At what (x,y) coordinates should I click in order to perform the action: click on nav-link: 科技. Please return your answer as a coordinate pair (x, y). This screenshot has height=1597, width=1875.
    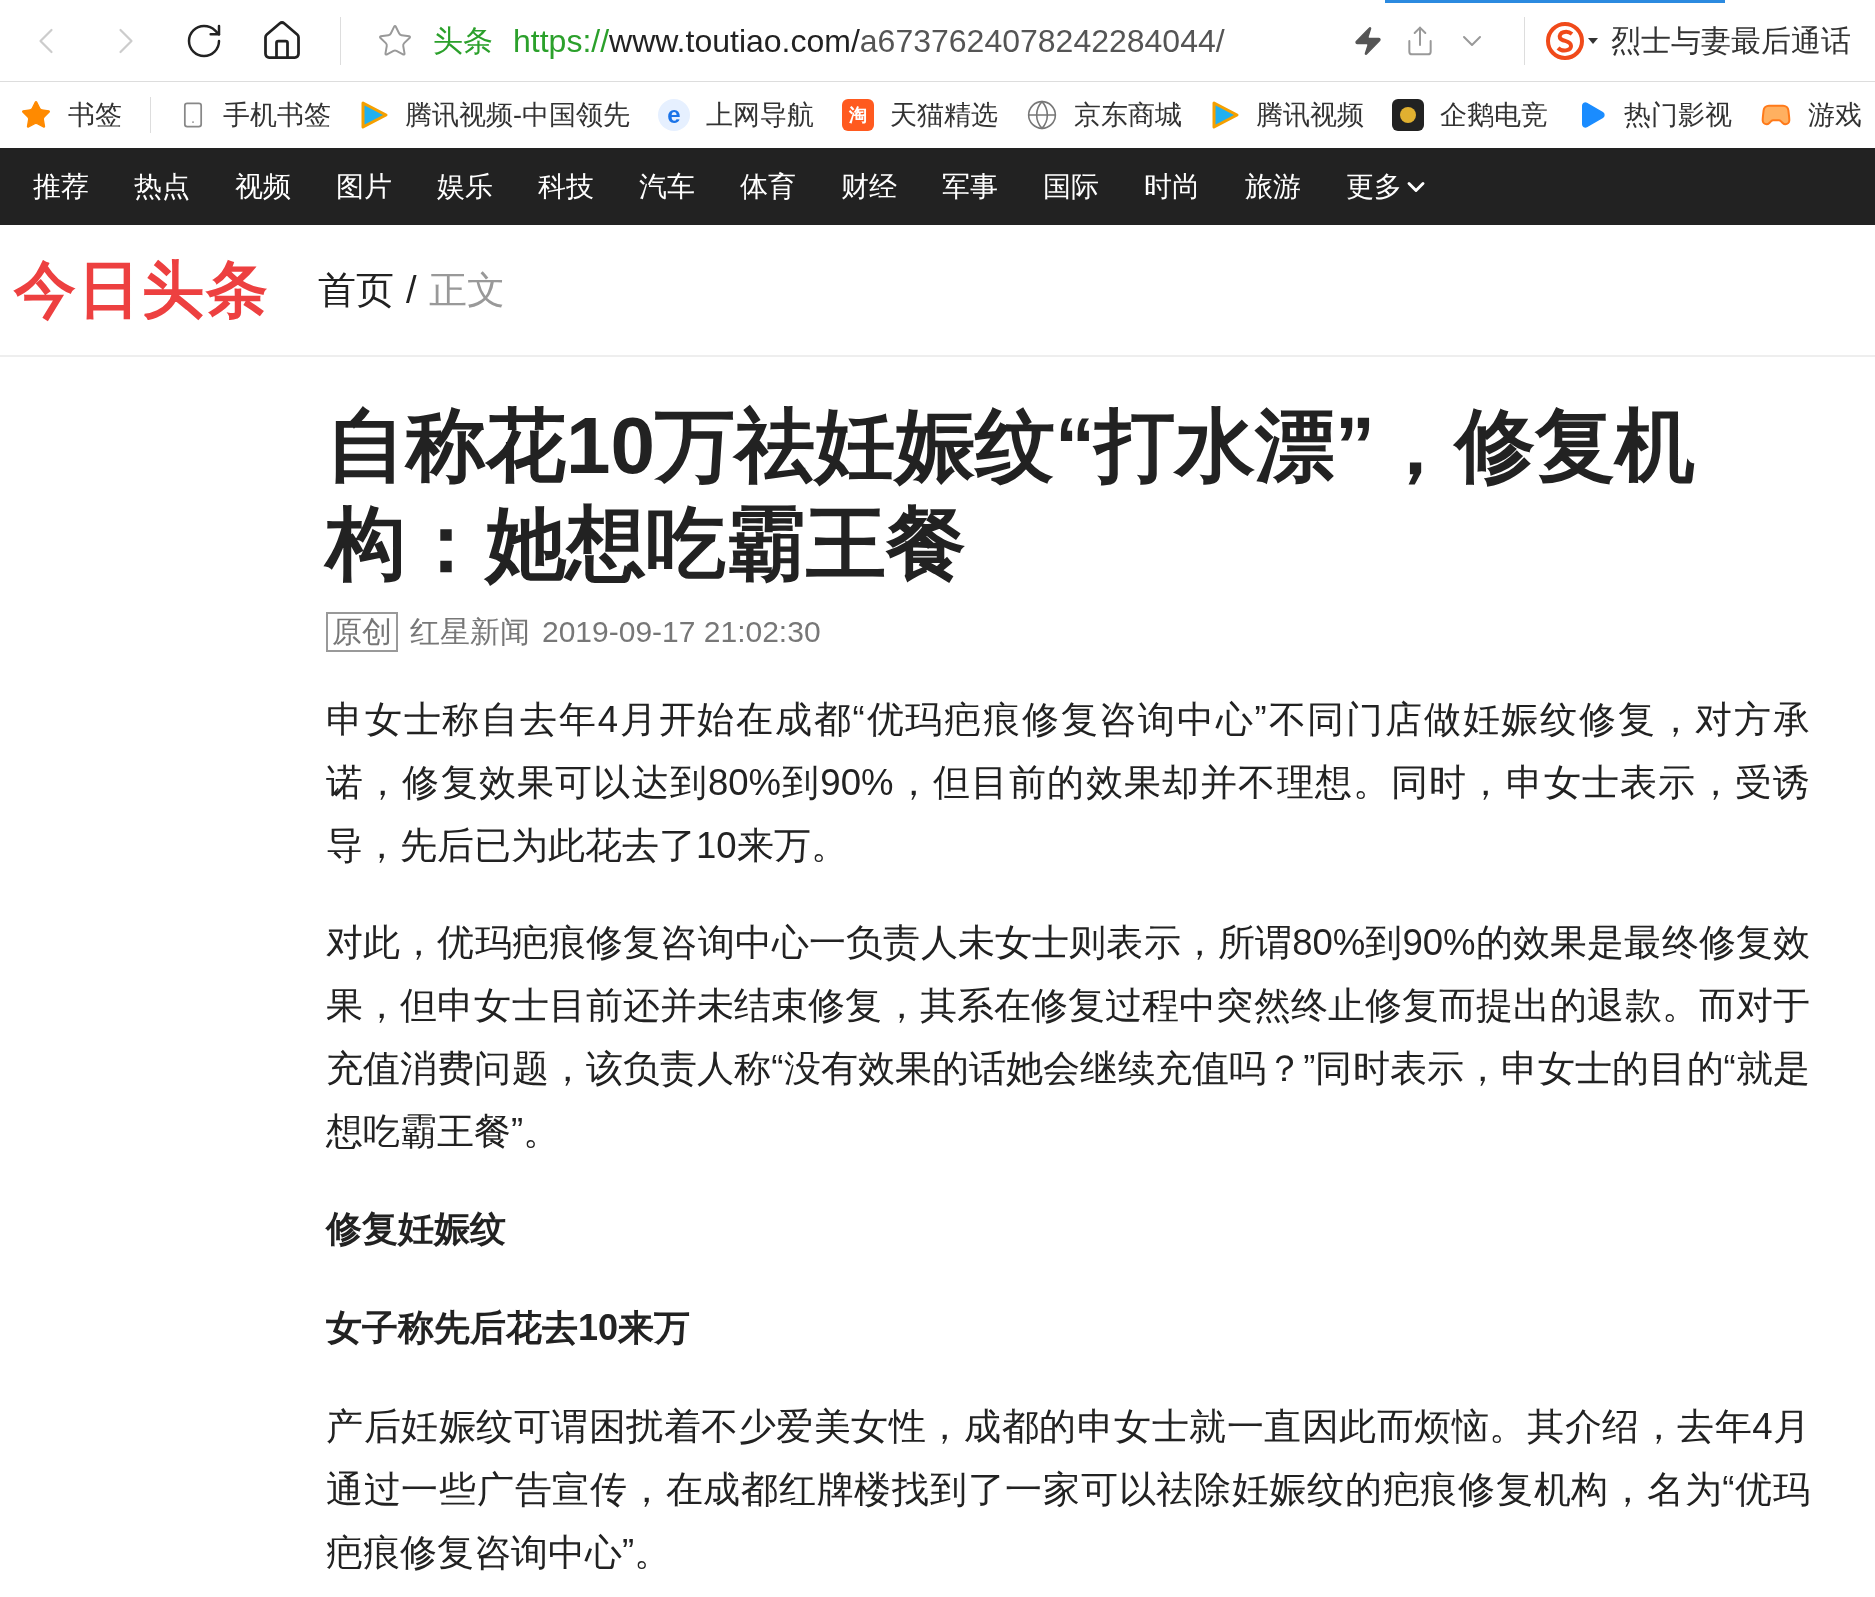
    Looking at the image, I should click on (566, 186).